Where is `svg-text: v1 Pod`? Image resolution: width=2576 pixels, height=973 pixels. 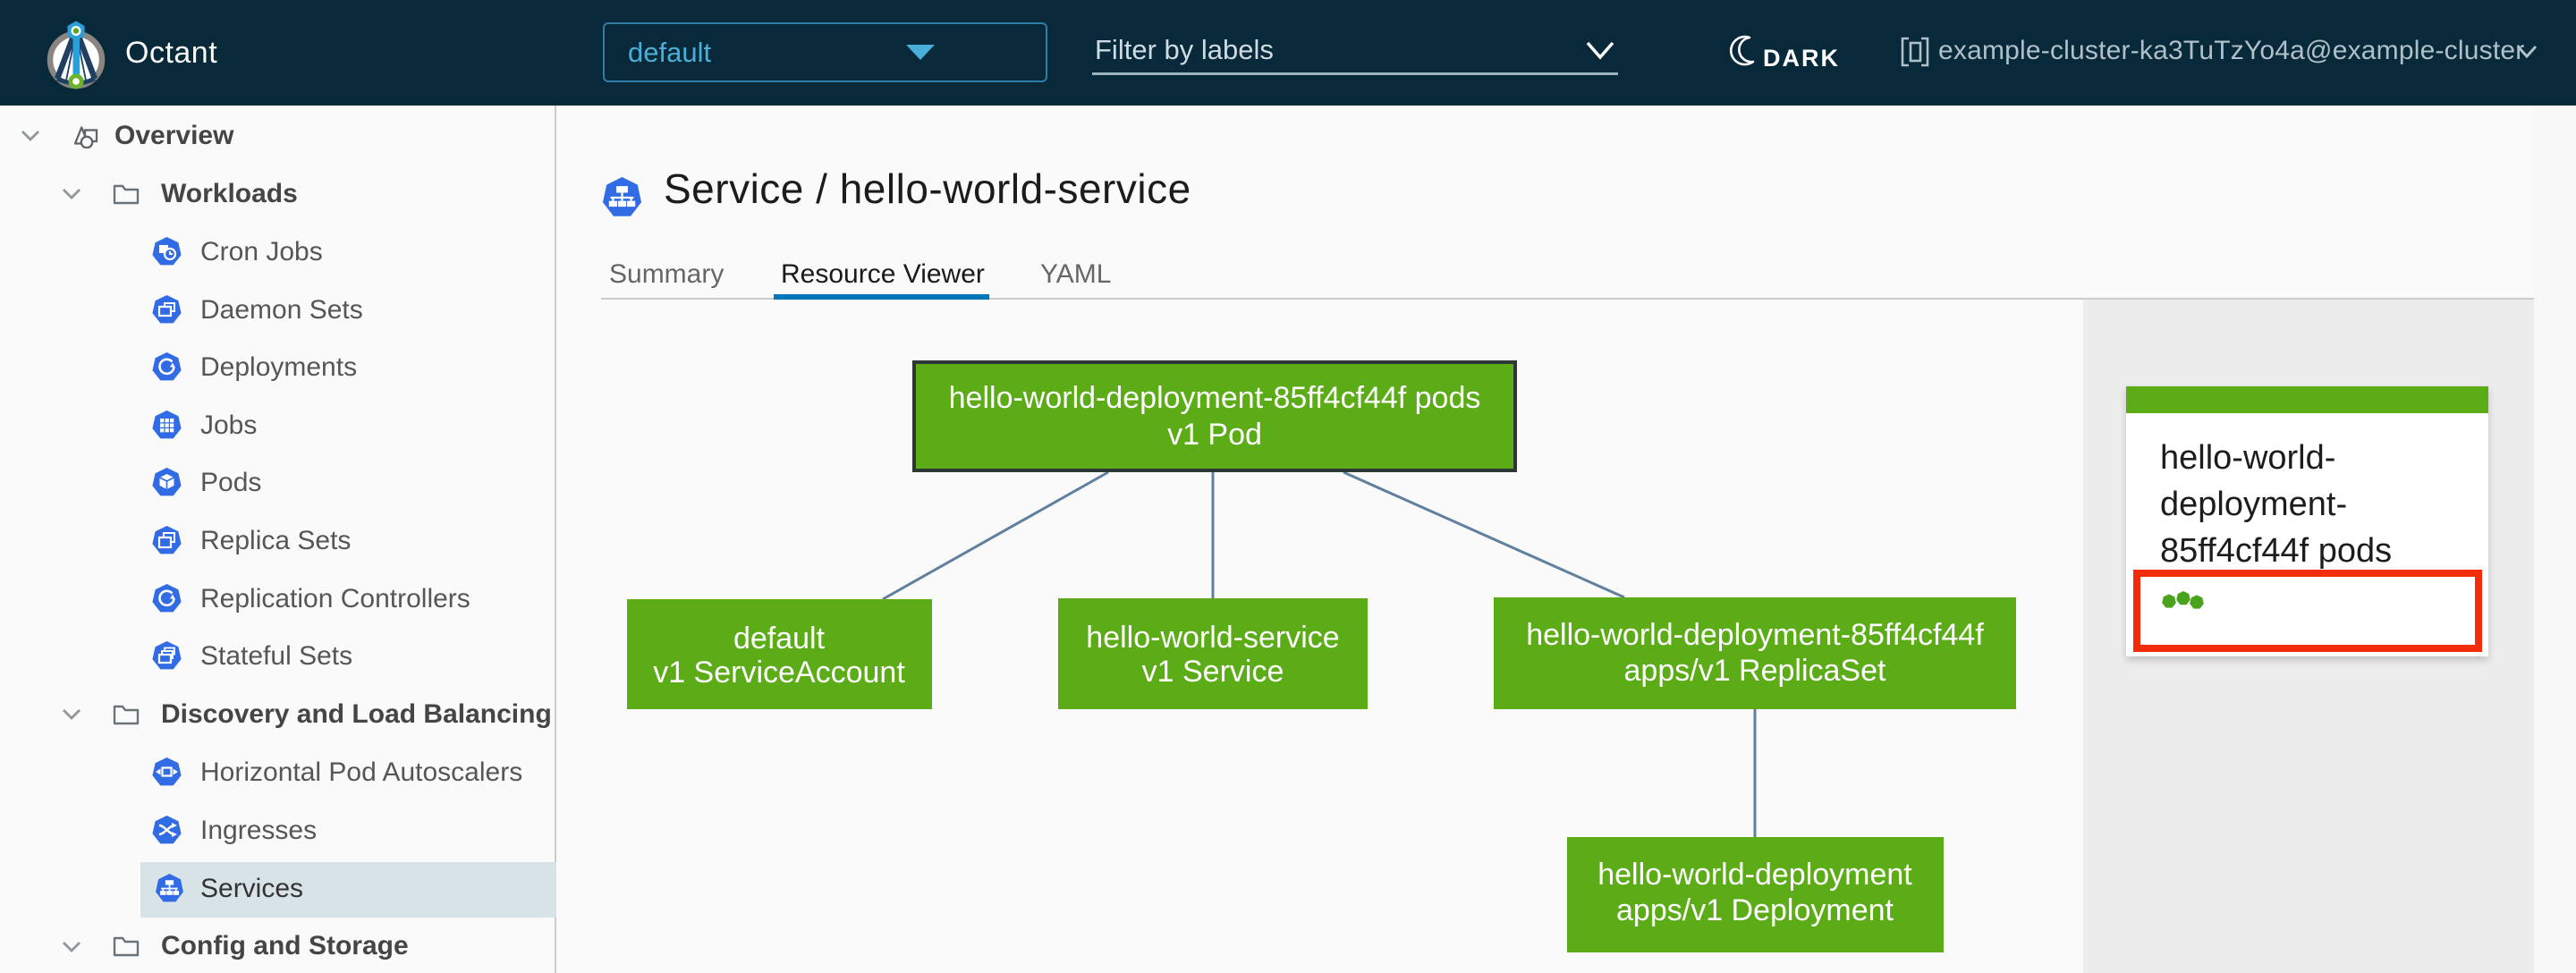 svg-text: v1 Pod is located at coordinates (1214, 435).